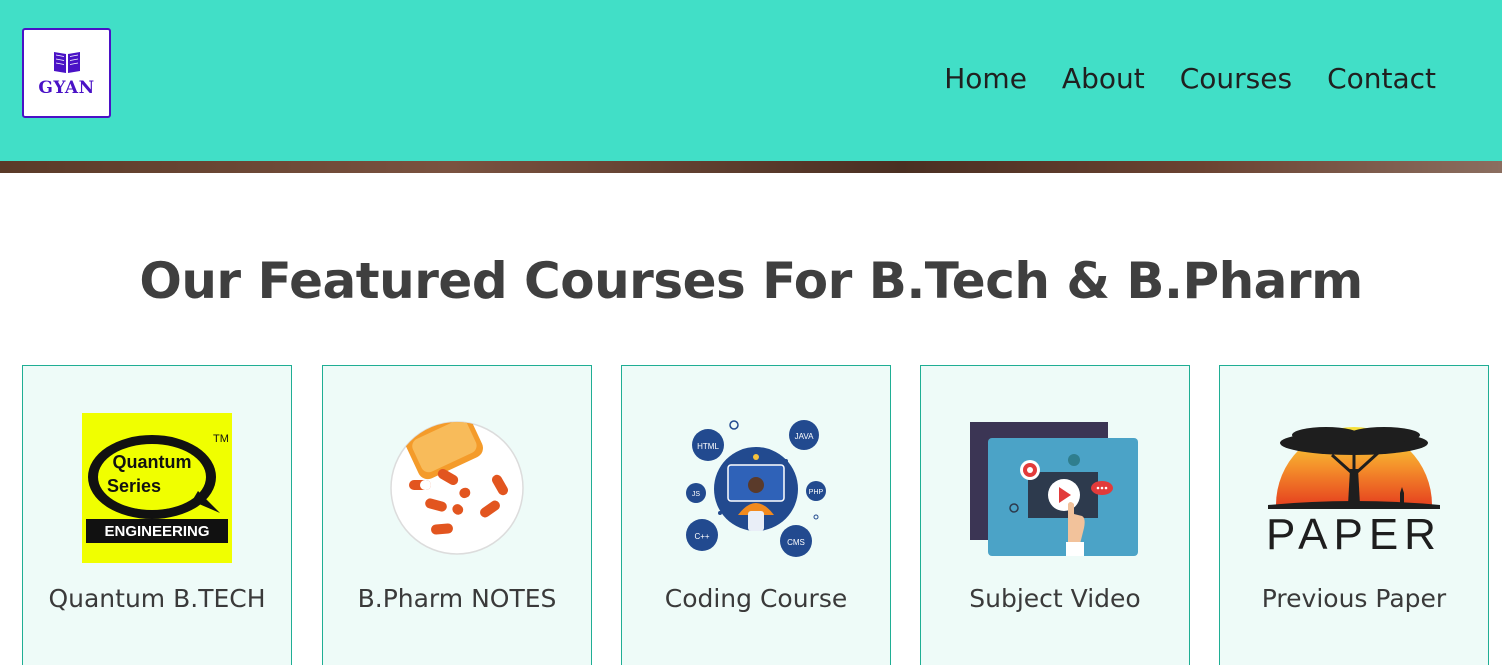  I want to click on course-card-coding: HTML JAVA JS PHP C++ CMS Coding Course, so click(756, 515).